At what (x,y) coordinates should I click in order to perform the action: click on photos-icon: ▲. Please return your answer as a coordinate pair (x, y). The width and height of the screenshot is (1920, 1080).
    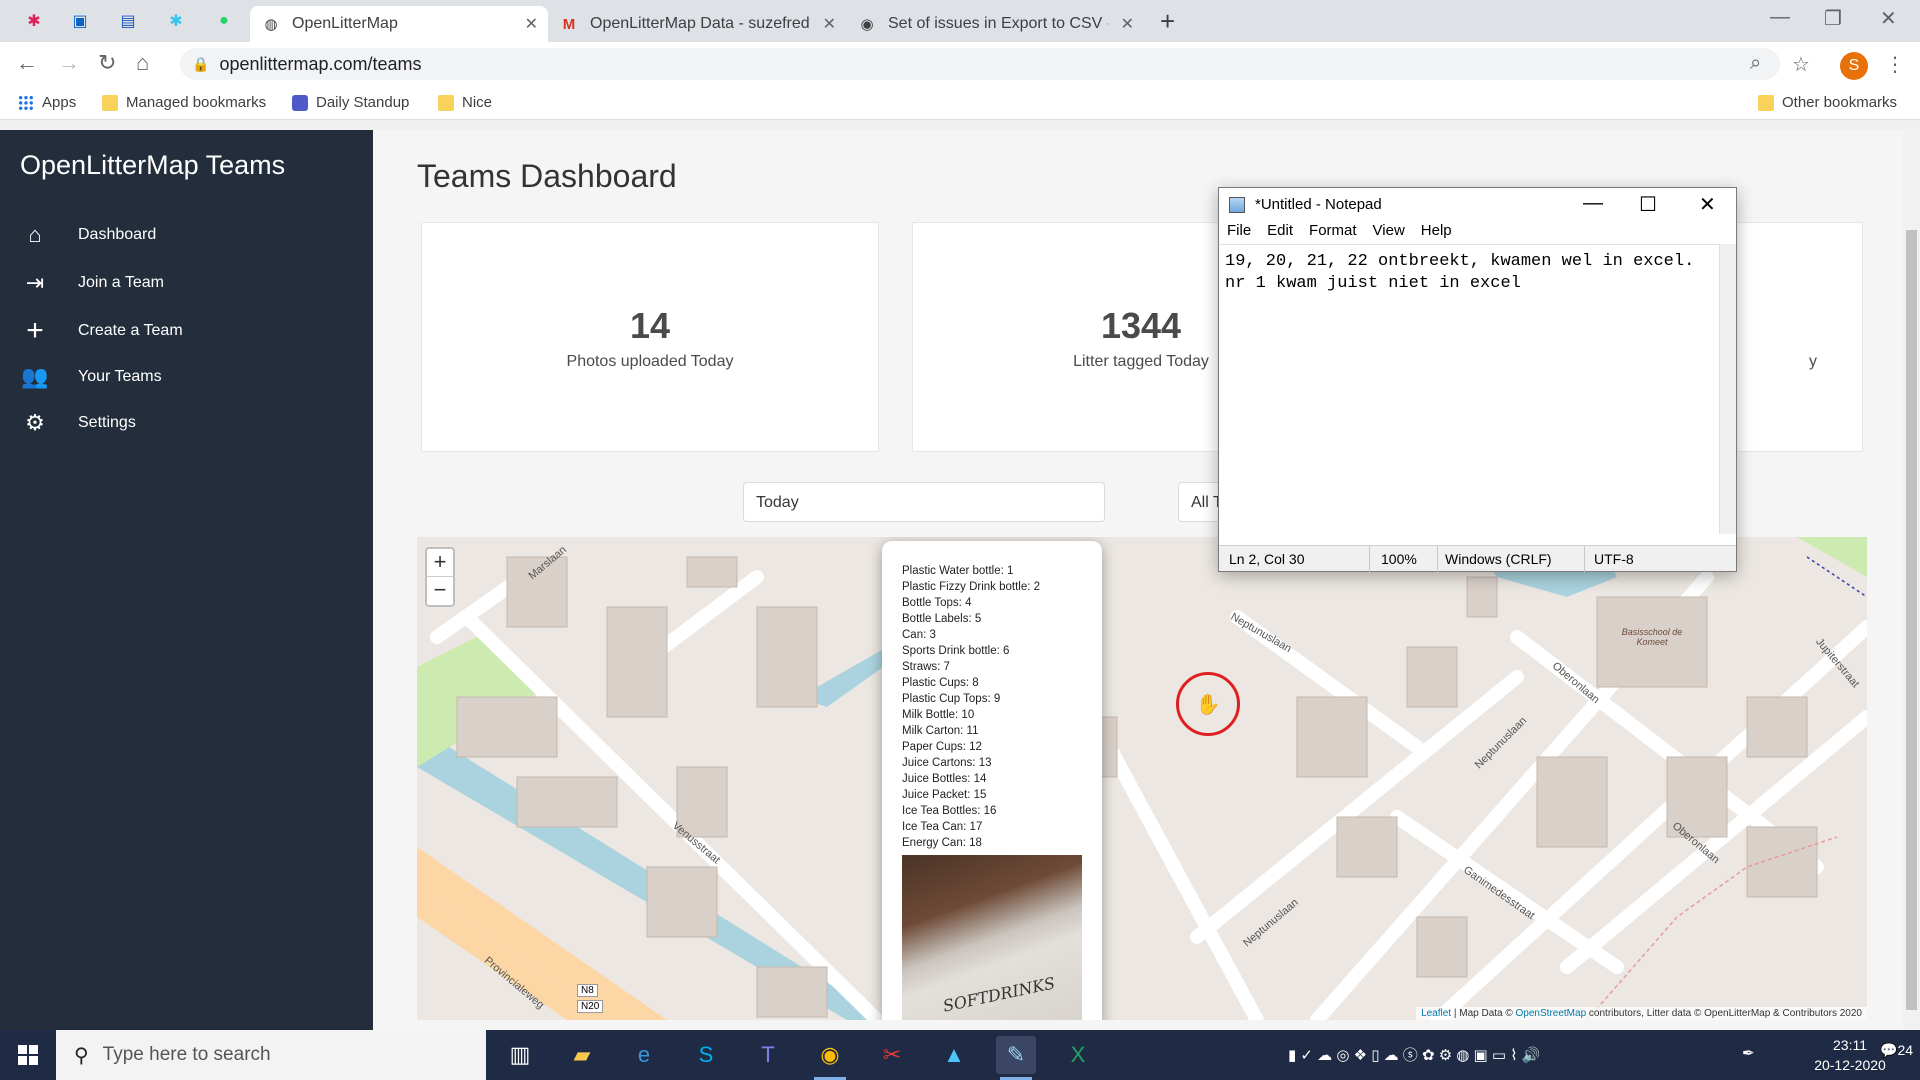
    Looking at the image, I should click on (954, 1055).